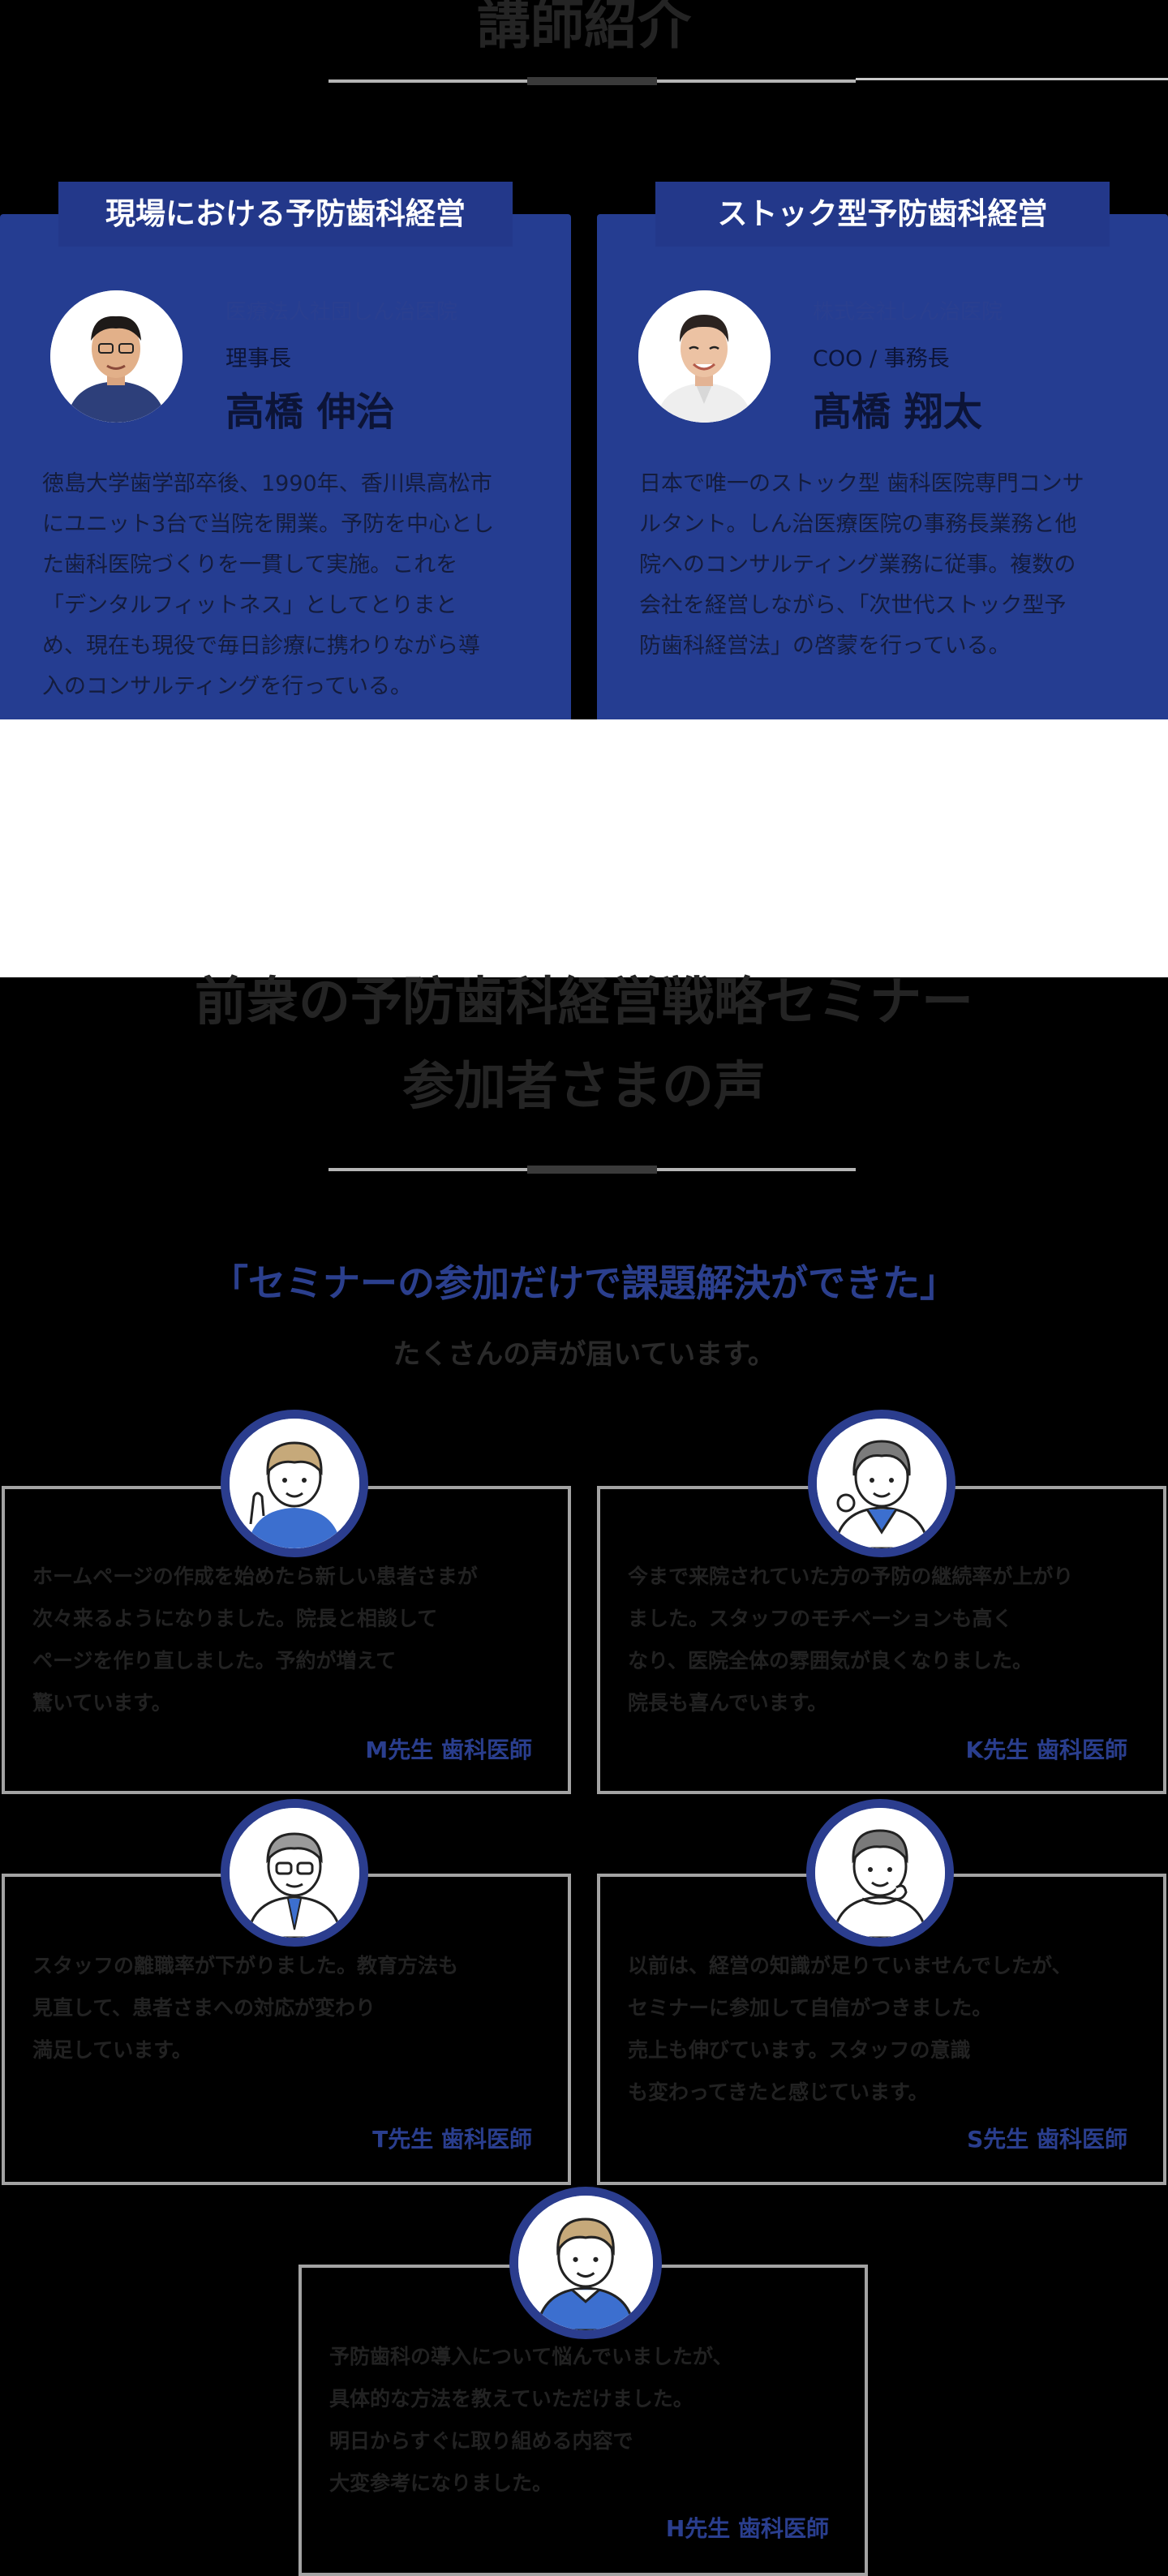 The width and height of the screenshot is (1168, 2576). Describe the element at coordinates (898, 412) in the screenshot. I see `lecturer-name: 髙橋 翔太` at that location.